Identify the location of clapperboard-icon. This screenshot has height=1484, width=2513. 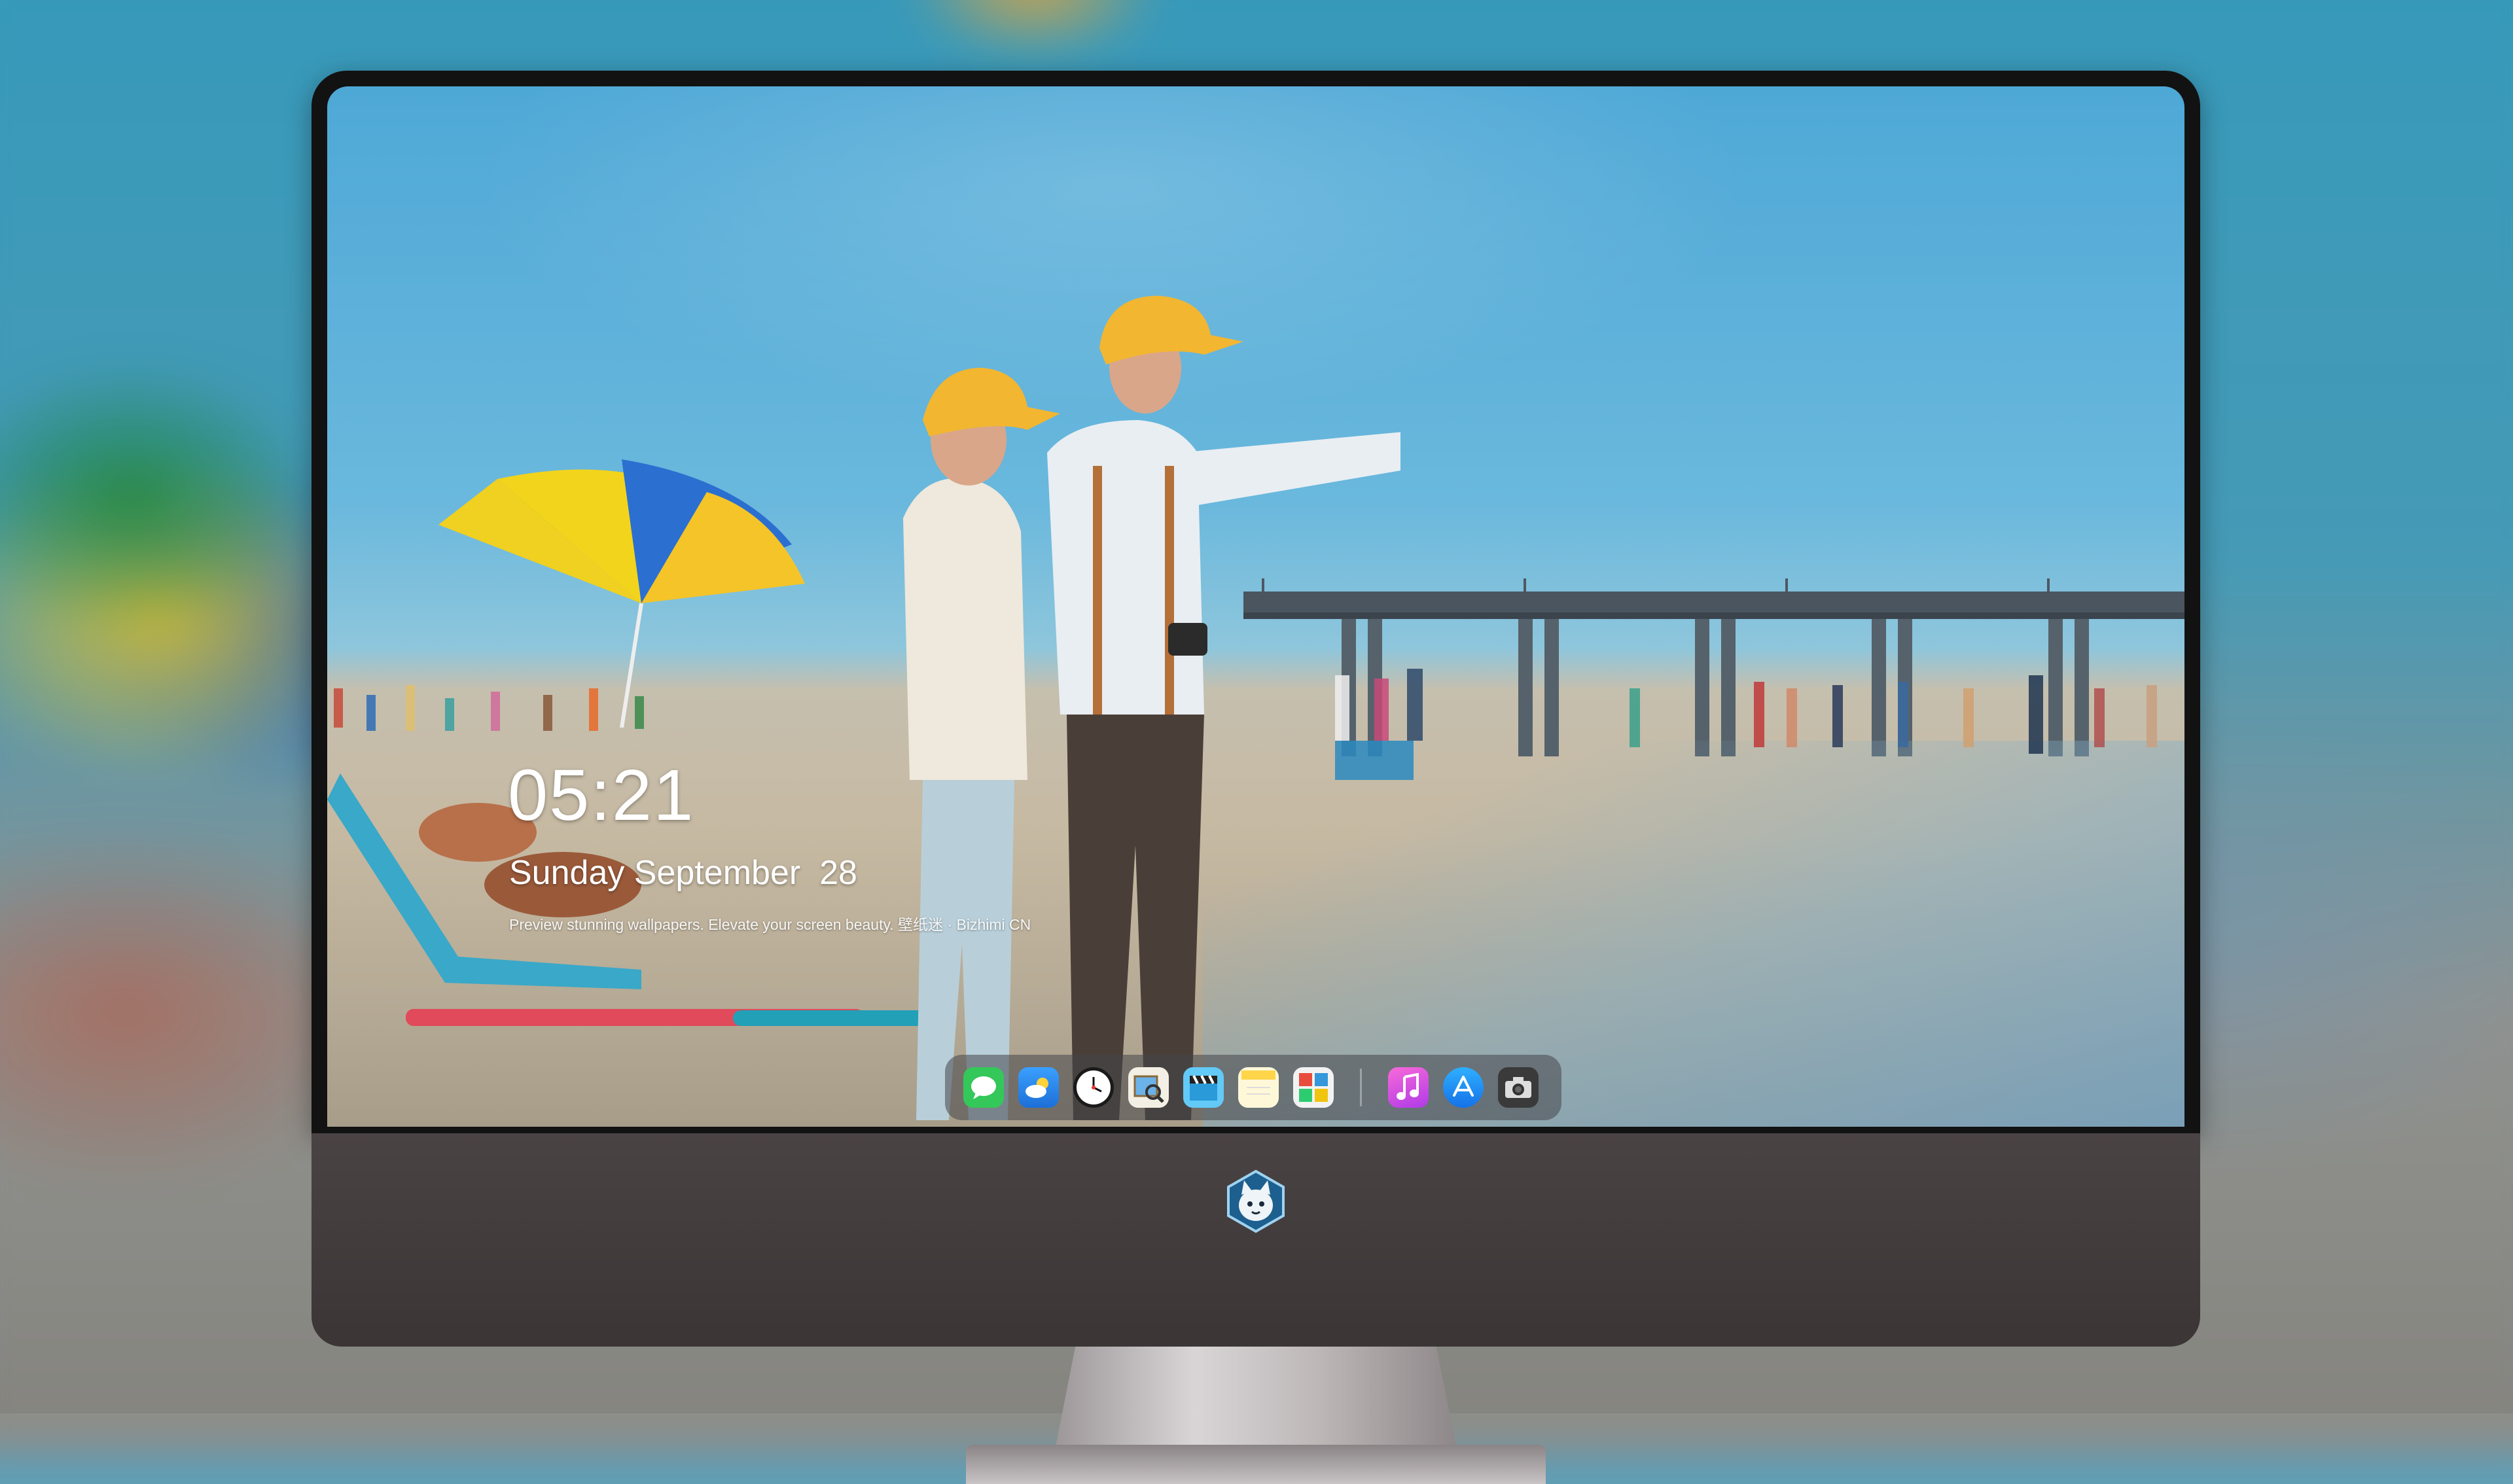
(1203, 1088).